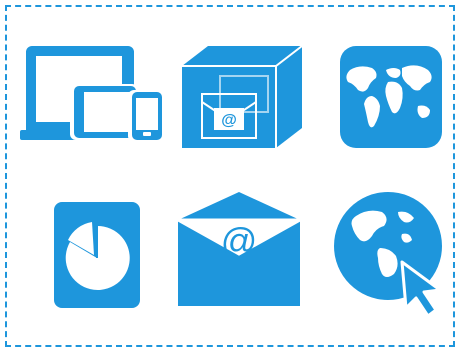  I want to click on email-box-icon: @, so click(242, 97).